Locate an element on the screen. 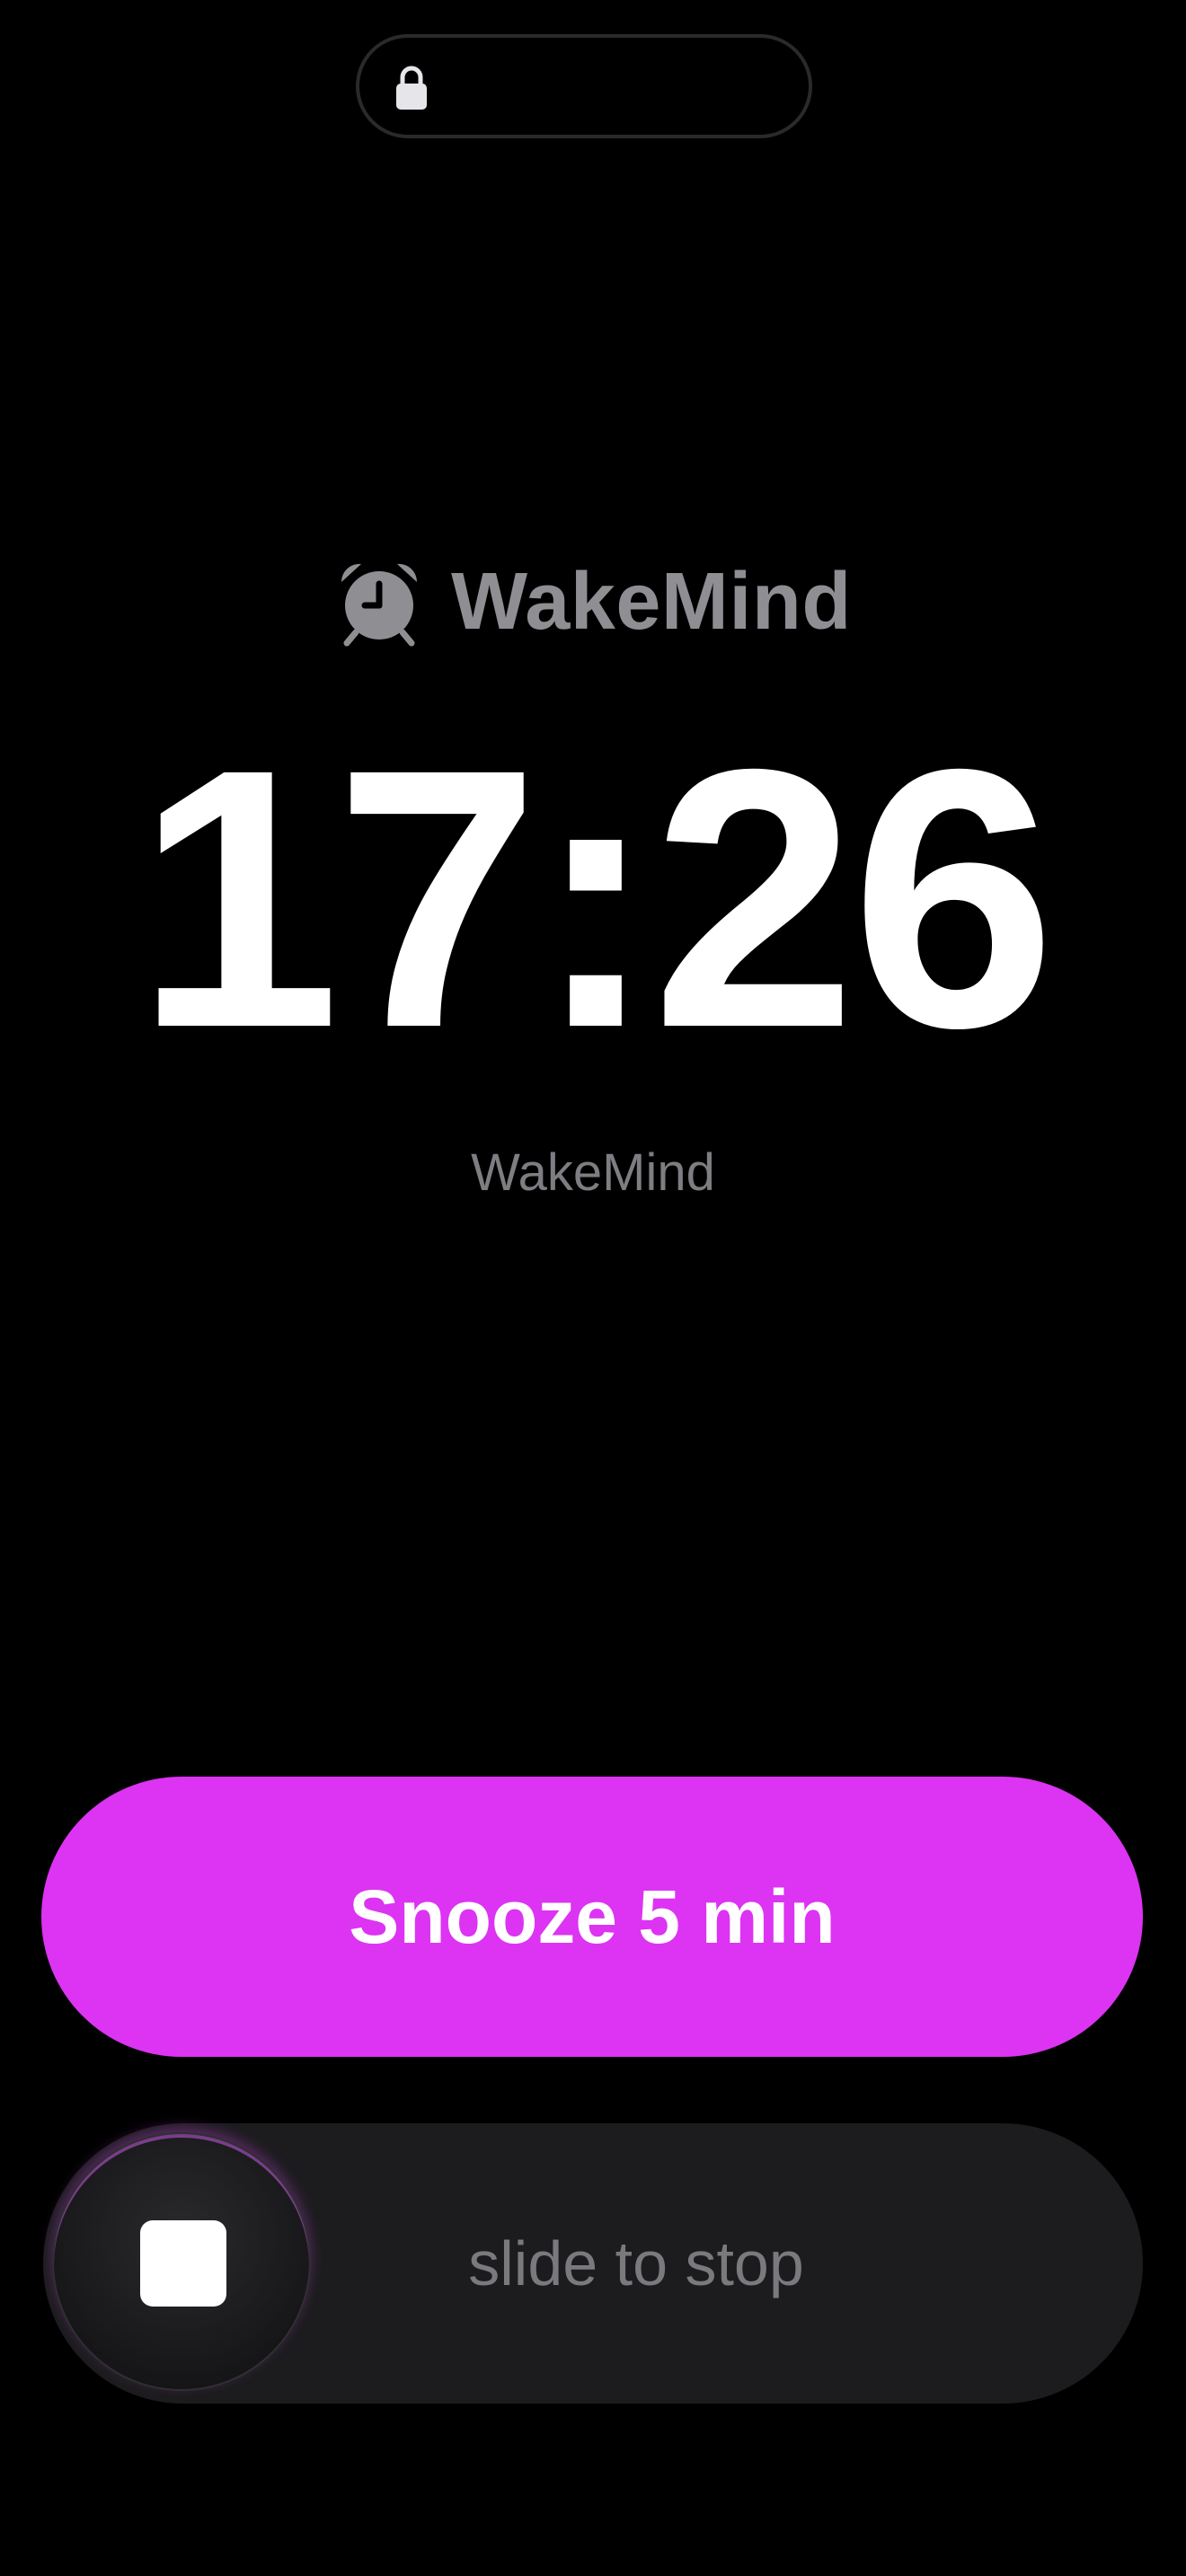 This screenshot has width=1186, height=2576. snooze-button: Snooze 5 min is located at coordinates (592, 1917).